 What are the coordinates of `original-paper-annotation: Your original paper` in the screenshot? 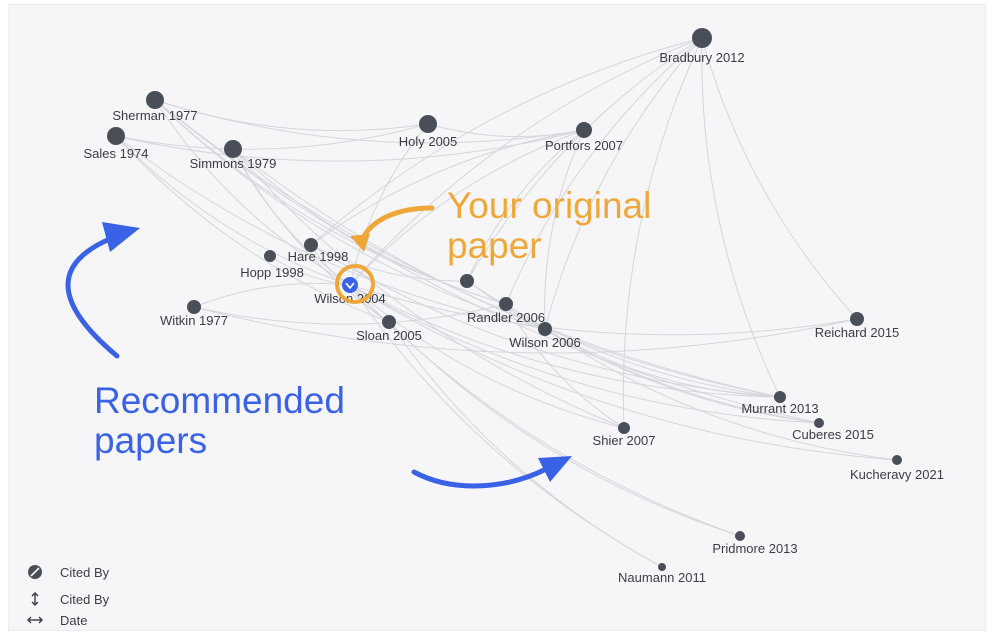 It's located at (549, 226).